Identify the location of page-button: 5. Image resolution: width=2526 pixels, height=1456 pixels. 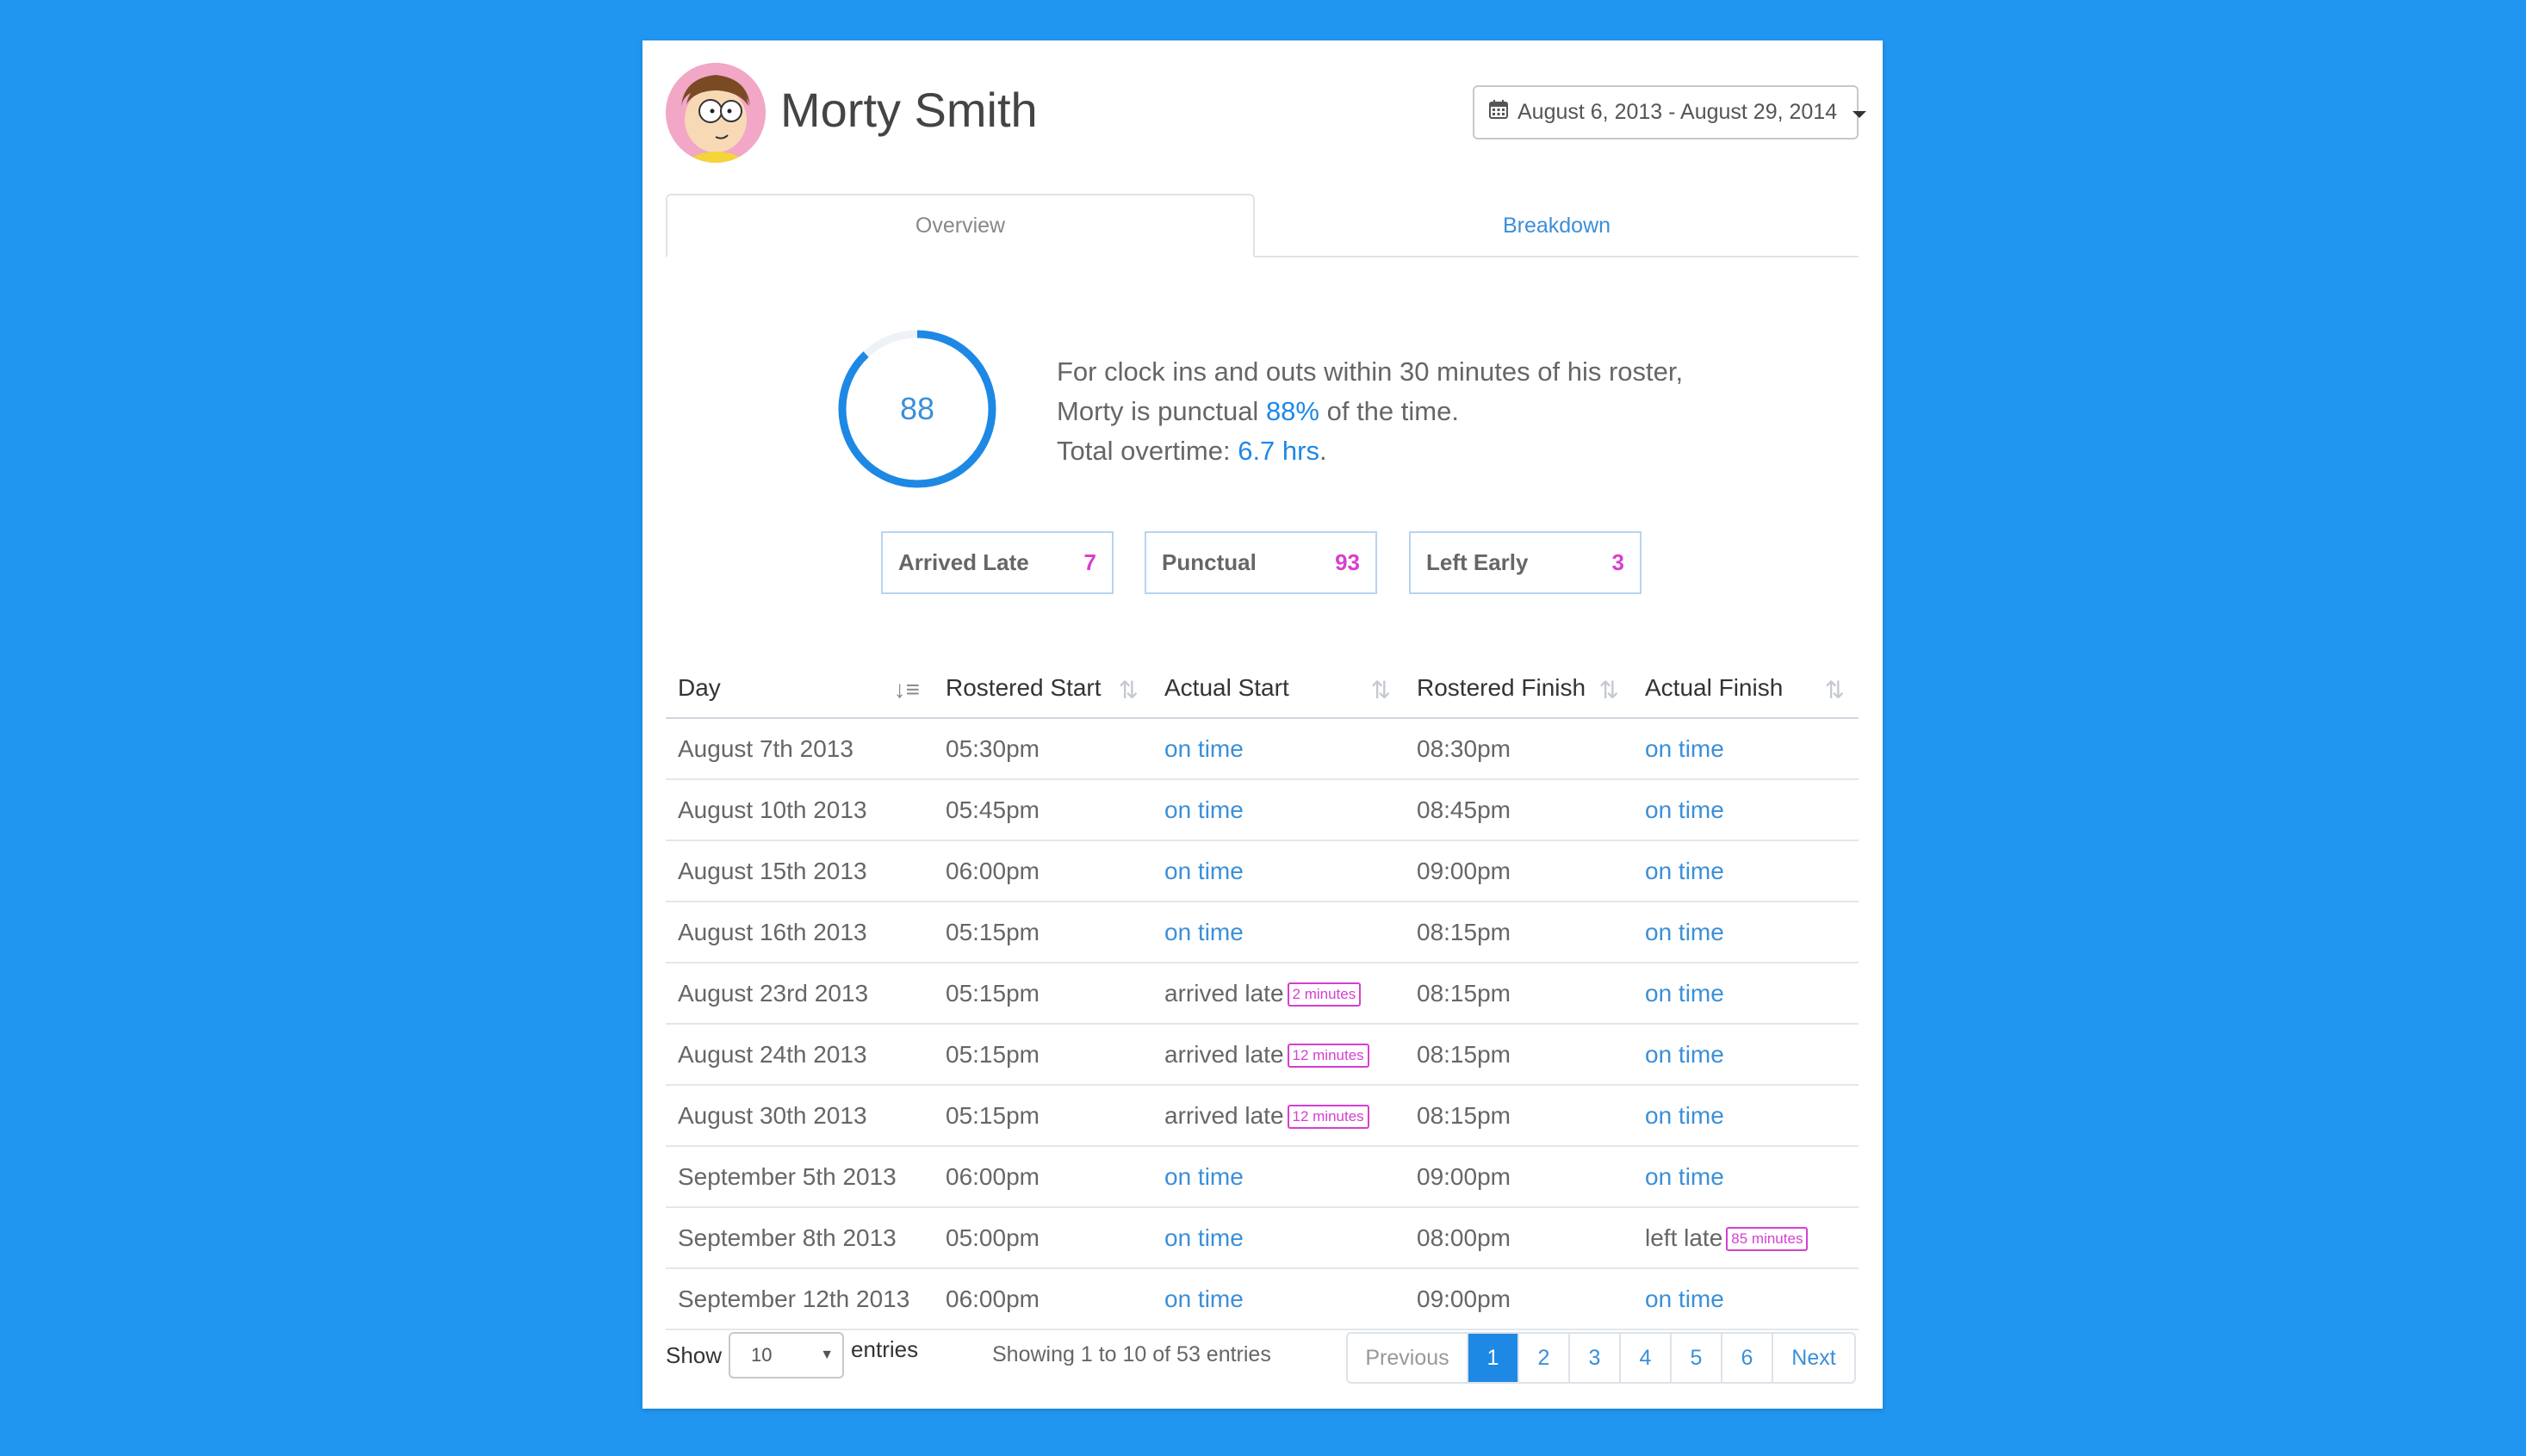
(1695, 1358).